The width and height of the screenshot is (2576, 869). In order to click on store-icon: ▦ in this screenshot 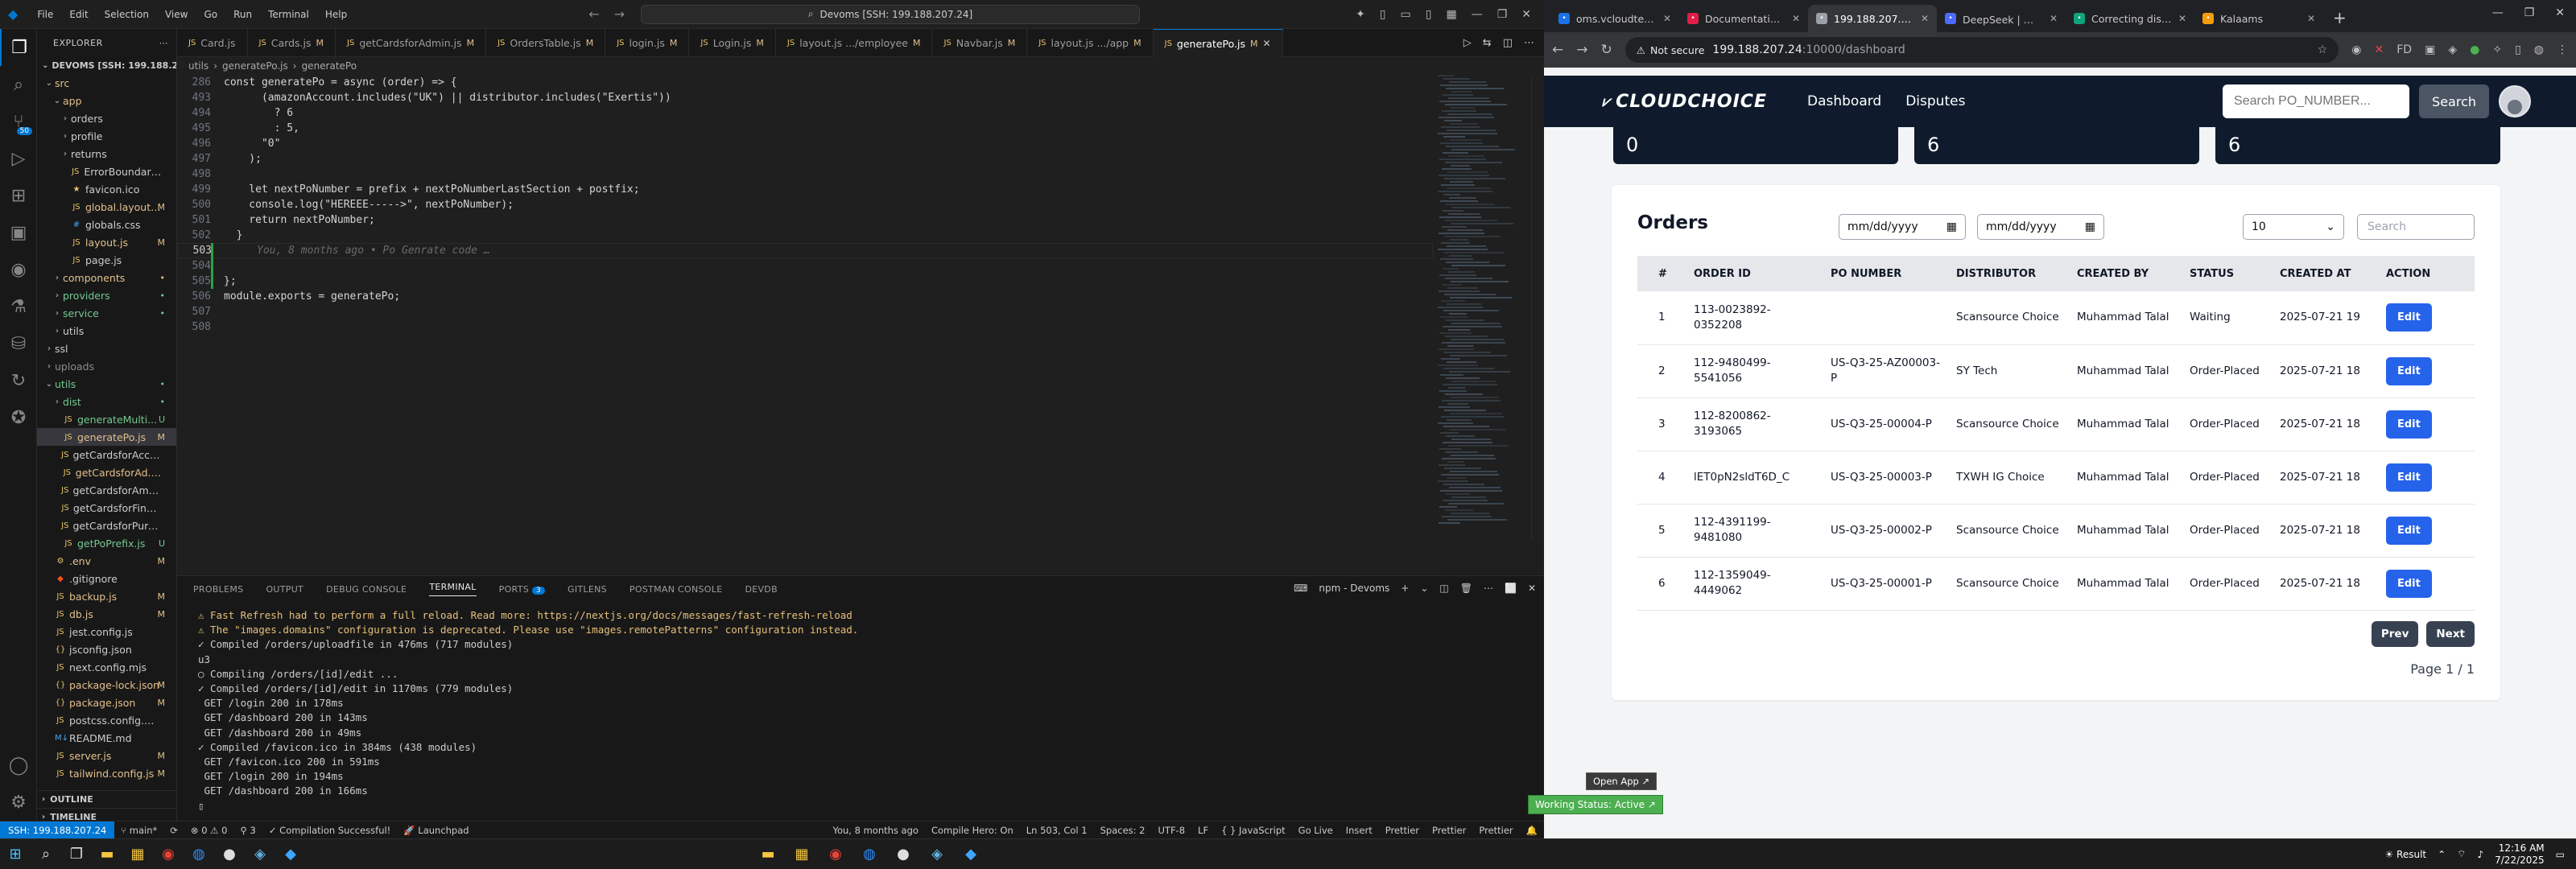, I will do `click(137, 854)`.